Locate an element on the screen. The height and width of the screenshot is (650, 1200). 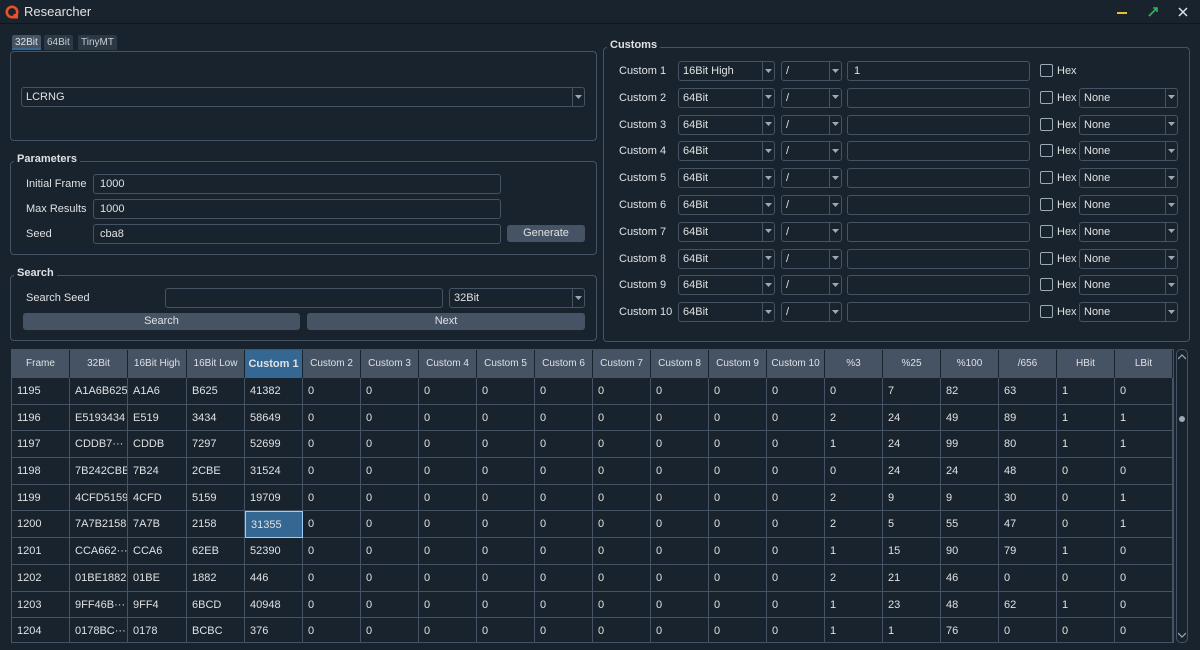
table-vertical-scrollbar is located at coordinates (1182, 496).